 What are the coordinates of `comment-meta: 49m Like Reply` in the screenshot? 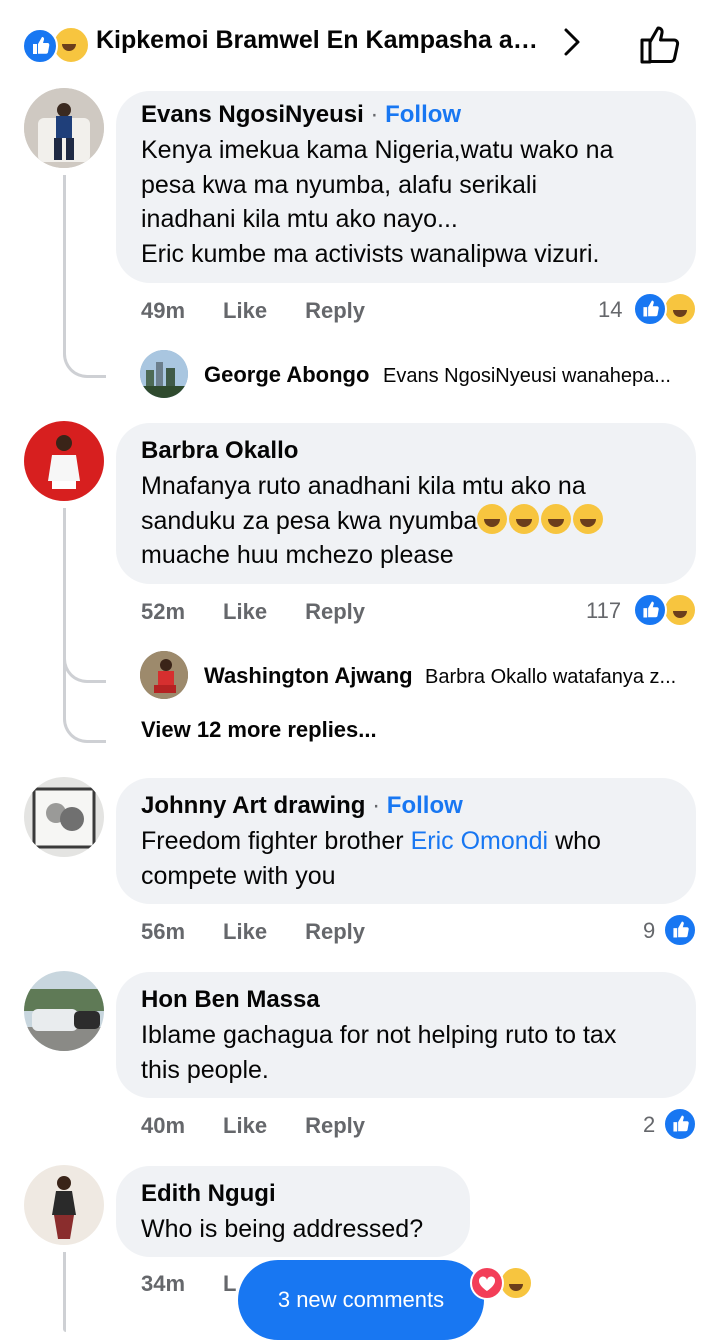 It's located at (272, 311).